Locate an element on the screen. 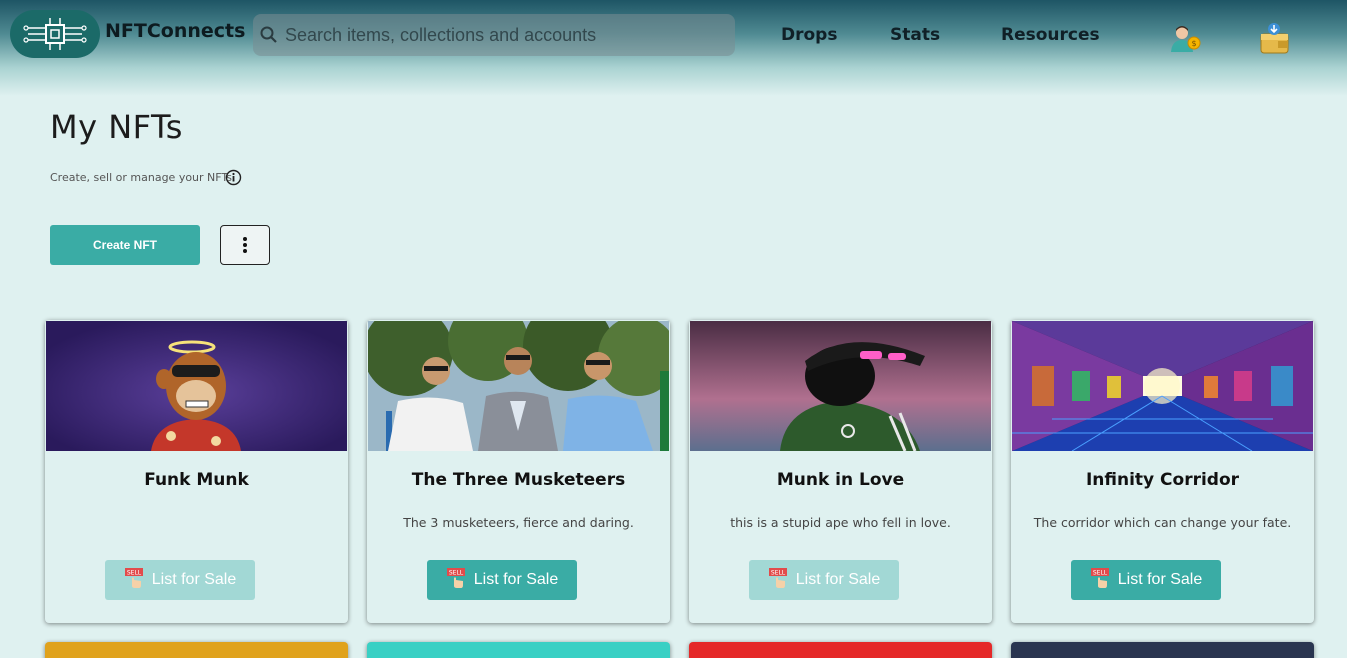  page-subtitle: Create, sell or manage your NFTs. is located at coordinates (143, 177).